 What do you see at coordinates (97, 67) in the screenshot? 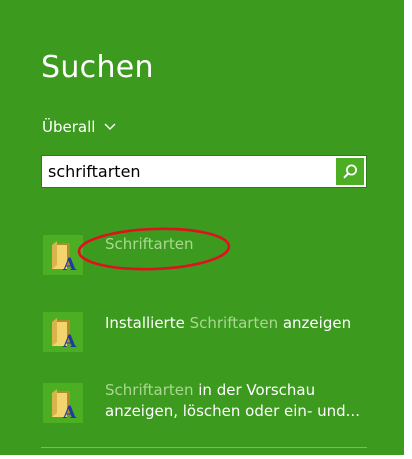
I see `pane-title: Suchen` at bounding box center [97, 67].